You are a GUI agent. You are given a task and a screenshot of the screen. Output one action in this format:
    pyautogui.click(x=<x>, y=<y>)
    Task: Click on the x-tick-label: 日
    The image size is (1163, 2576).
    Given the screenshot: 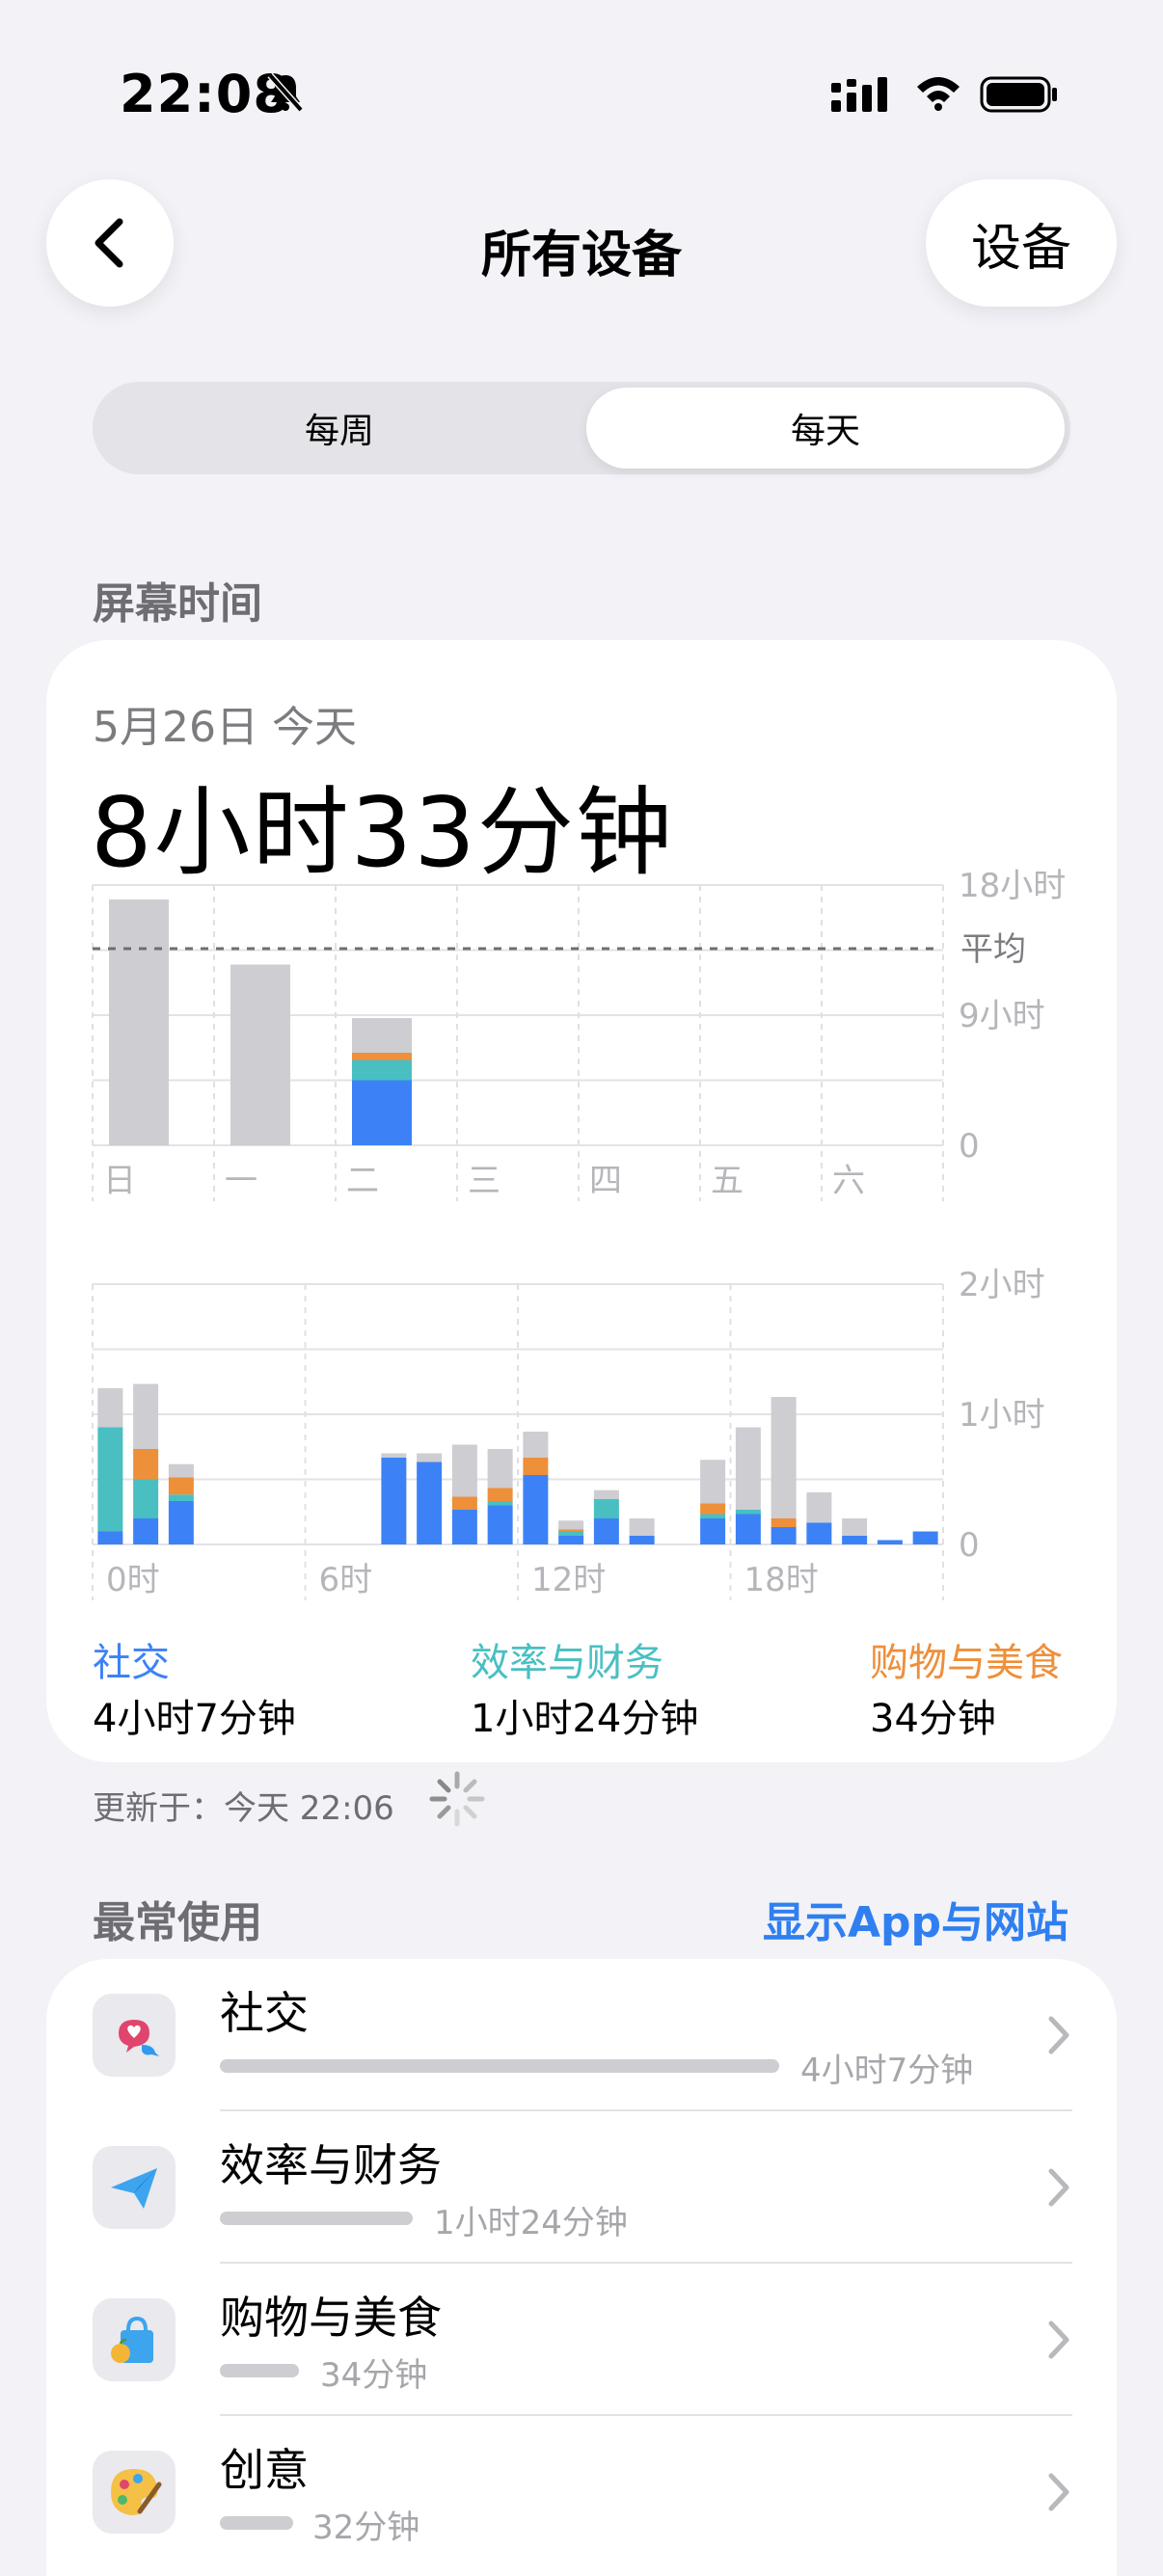 What is the action you would take?
    pyautogui.click(x=119, y=1181)
    